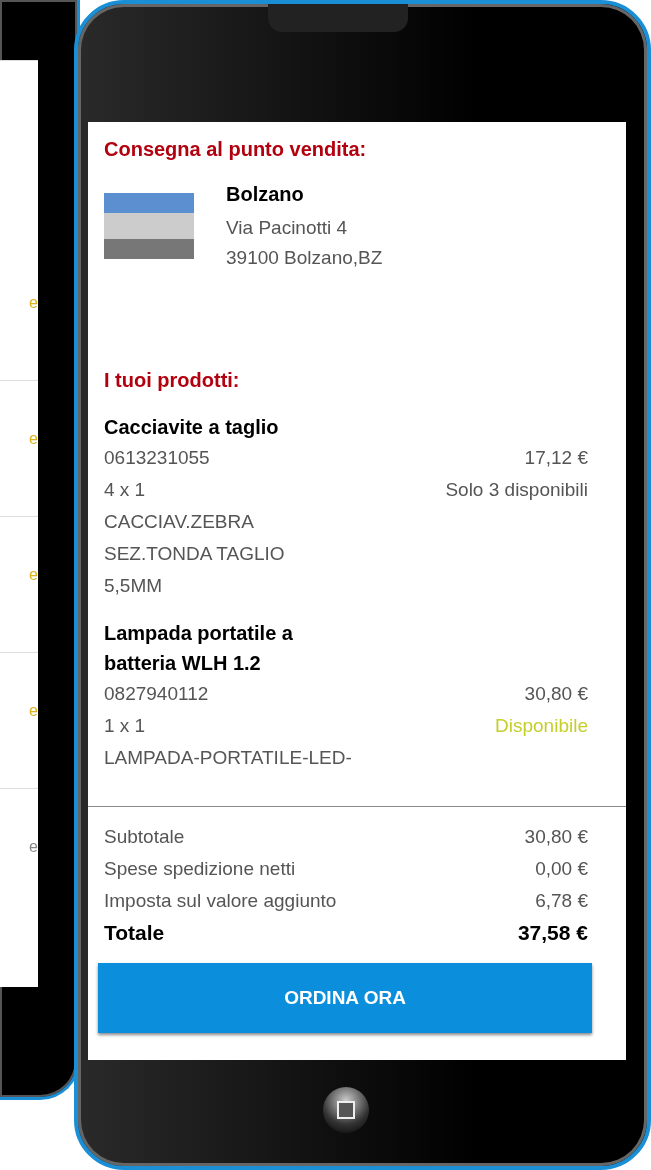  Describe the element at coordinates (304, 258) in the screenshot. I see `store-city: 39100 Bolzano,BZ` at that location.